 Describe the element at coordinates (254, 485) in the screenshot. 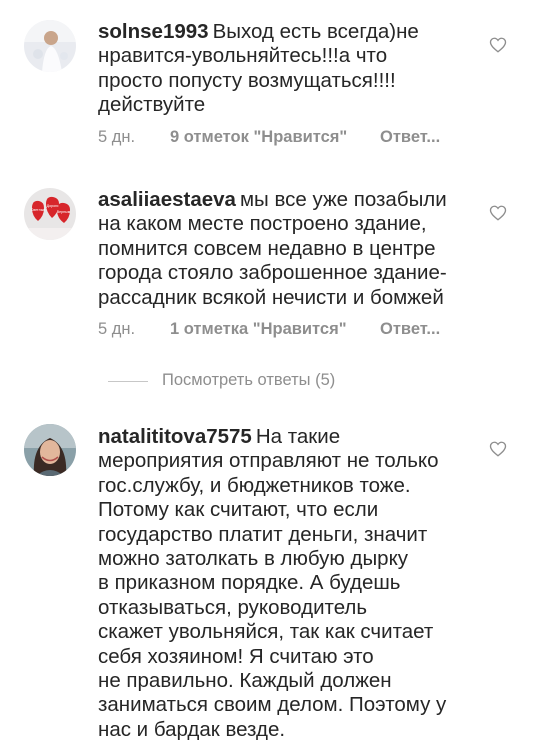

I see `comment-line: гос.службу, и бюджетников тоже.` at that location.